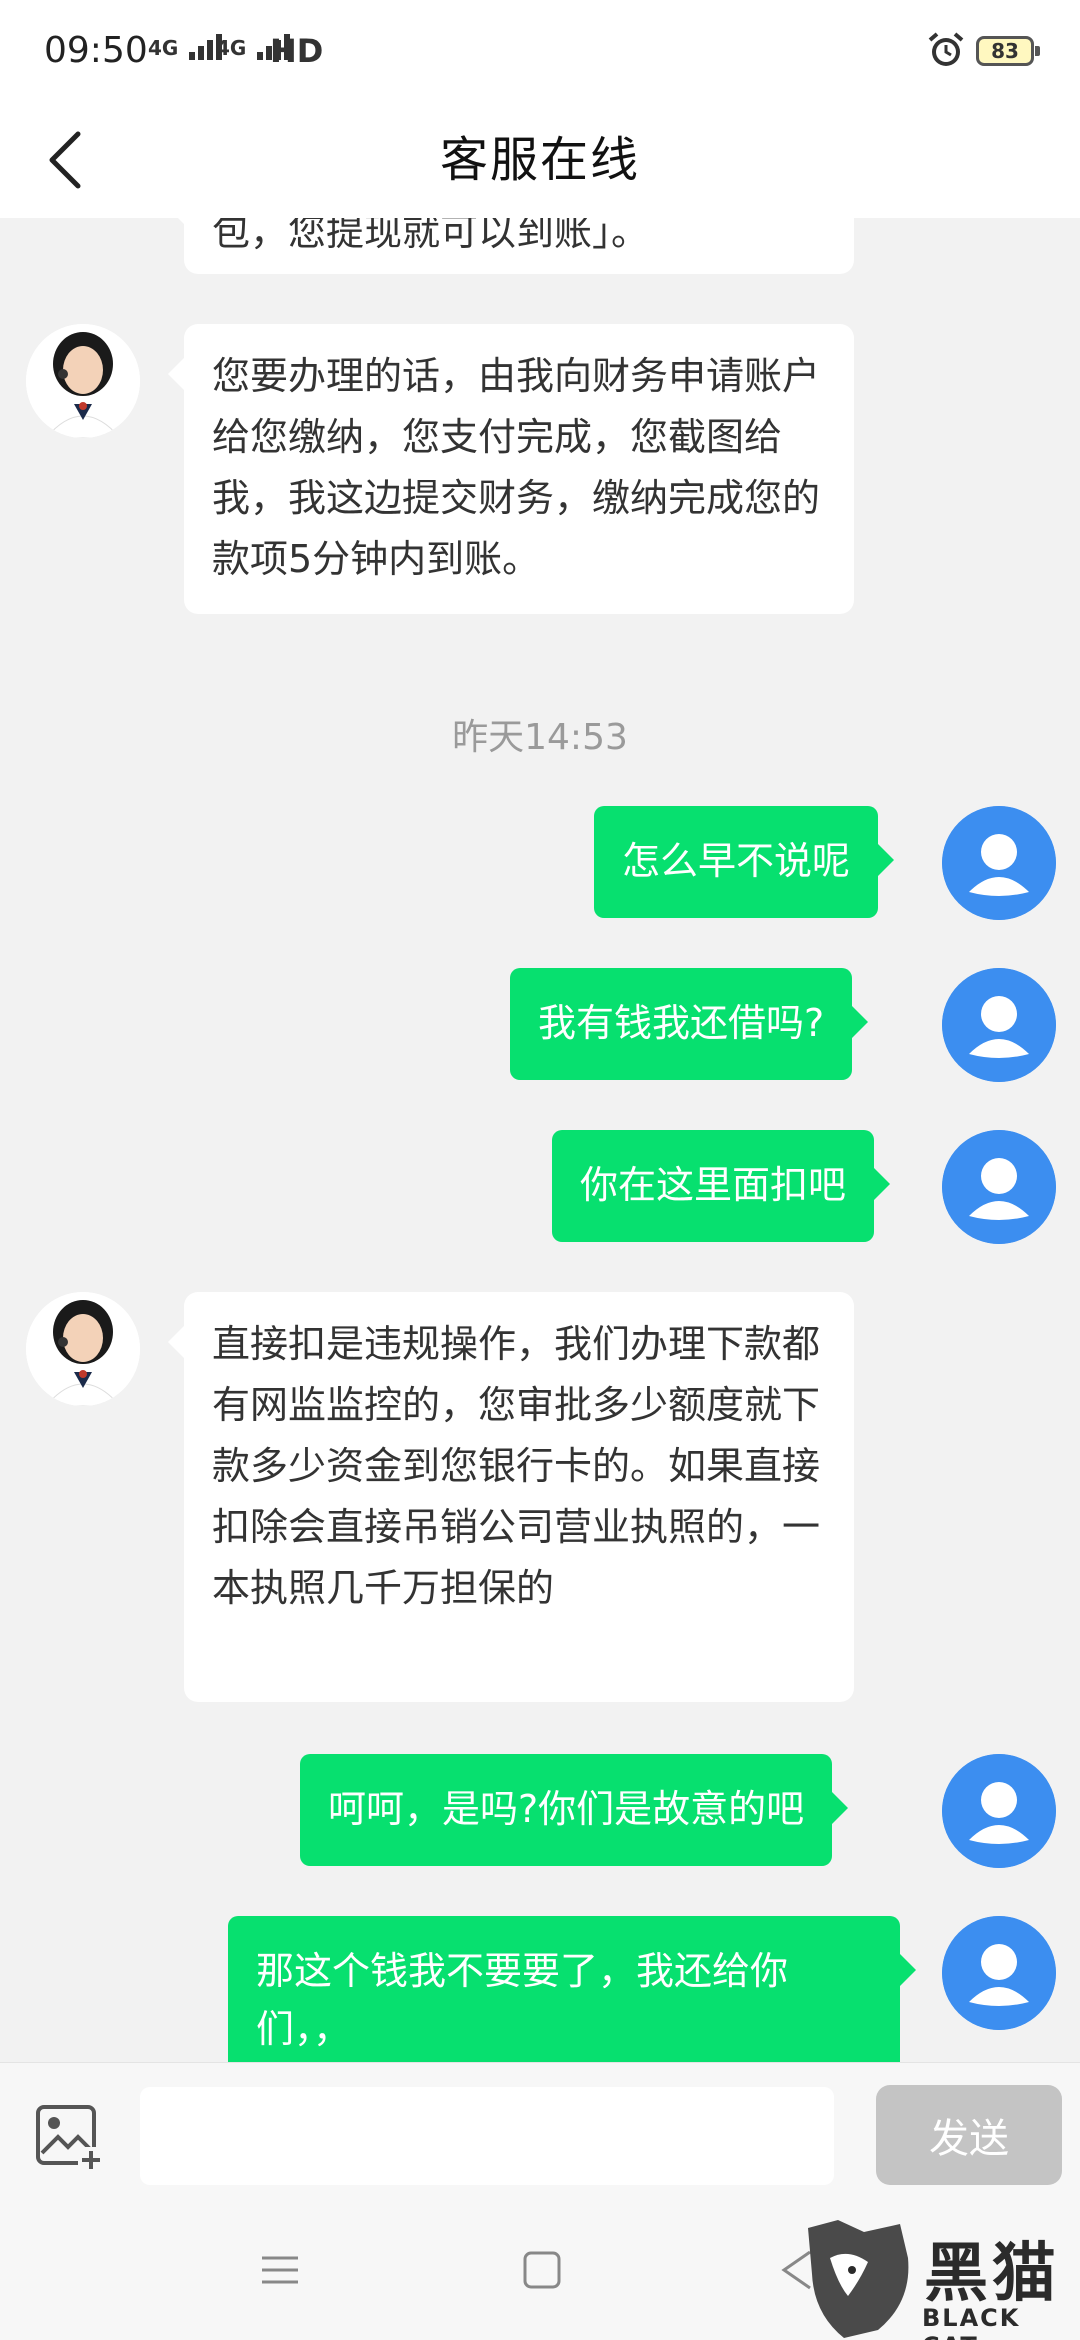 This screenshot has height=2340, width=1080. I want to click on message-user-bubble: 怎么早不说呢, so click(744, 862).